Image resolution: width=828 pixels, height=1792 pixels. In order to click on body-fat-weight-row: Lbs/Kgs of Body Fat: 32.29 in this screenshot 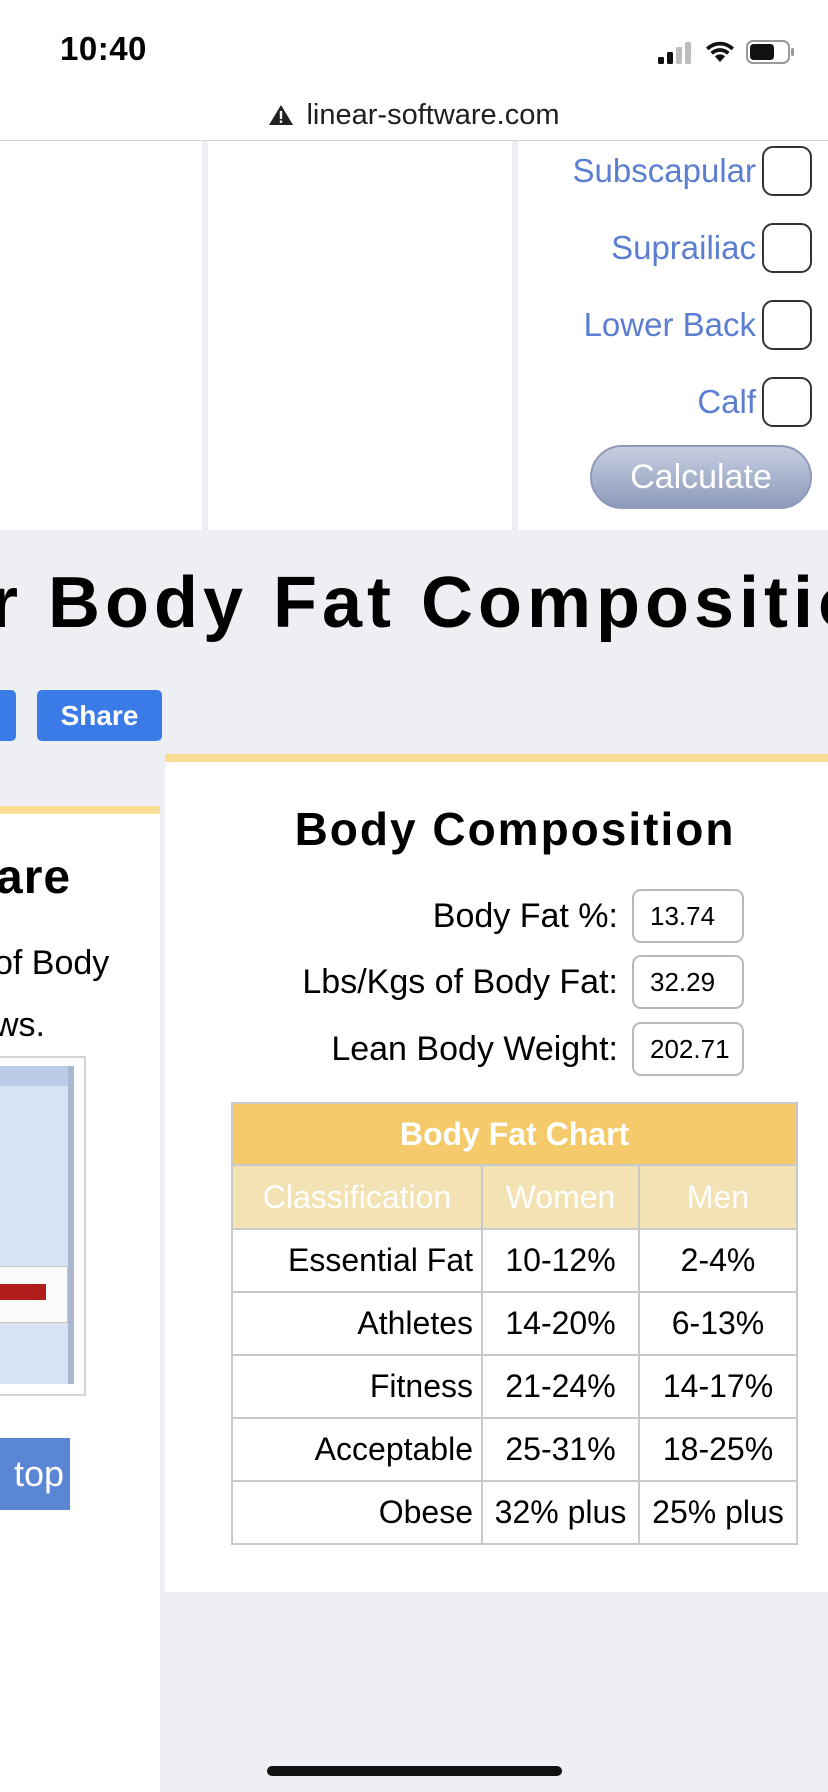, I will do `click(523, 982)`.